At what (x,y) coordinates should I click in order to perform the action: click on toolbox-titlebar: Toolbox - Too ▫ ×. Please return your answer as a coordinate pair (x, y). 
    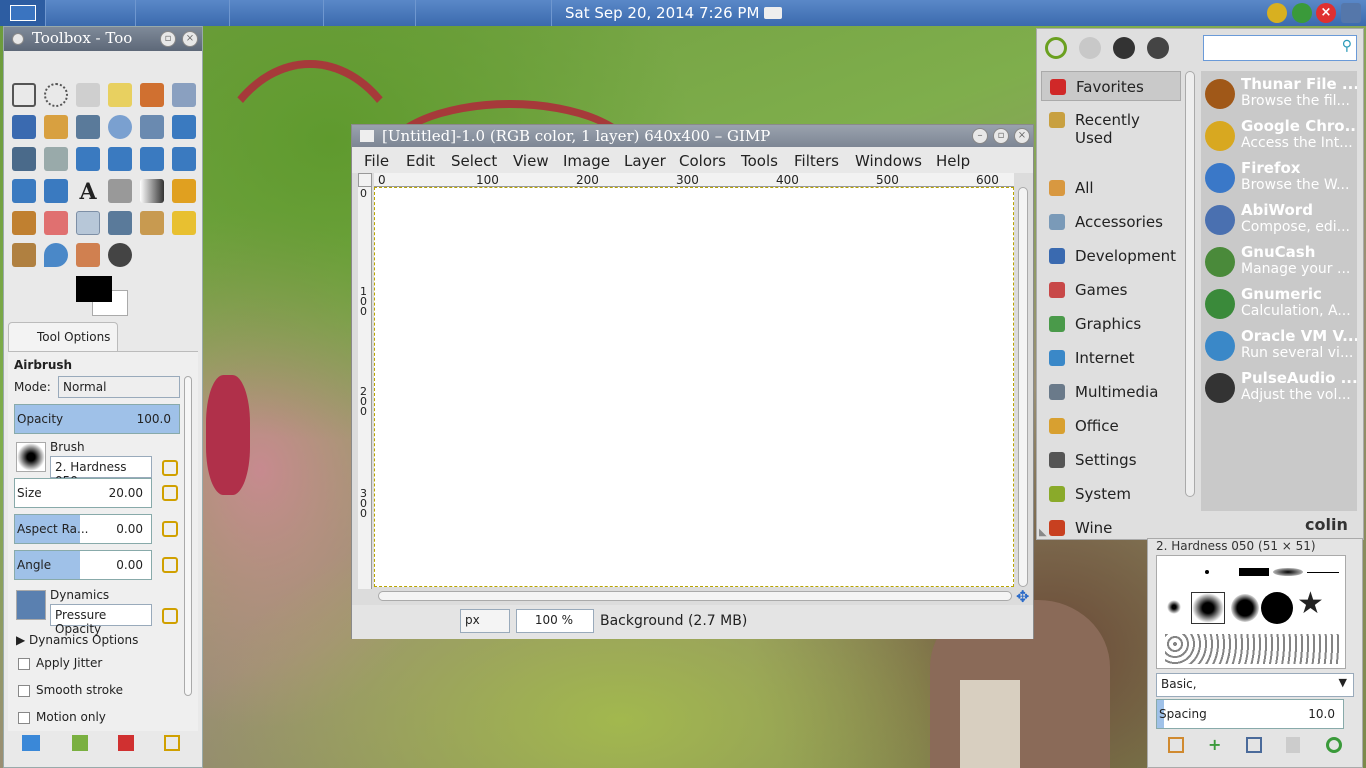
    Looking at the image, I should click on (103, 39).